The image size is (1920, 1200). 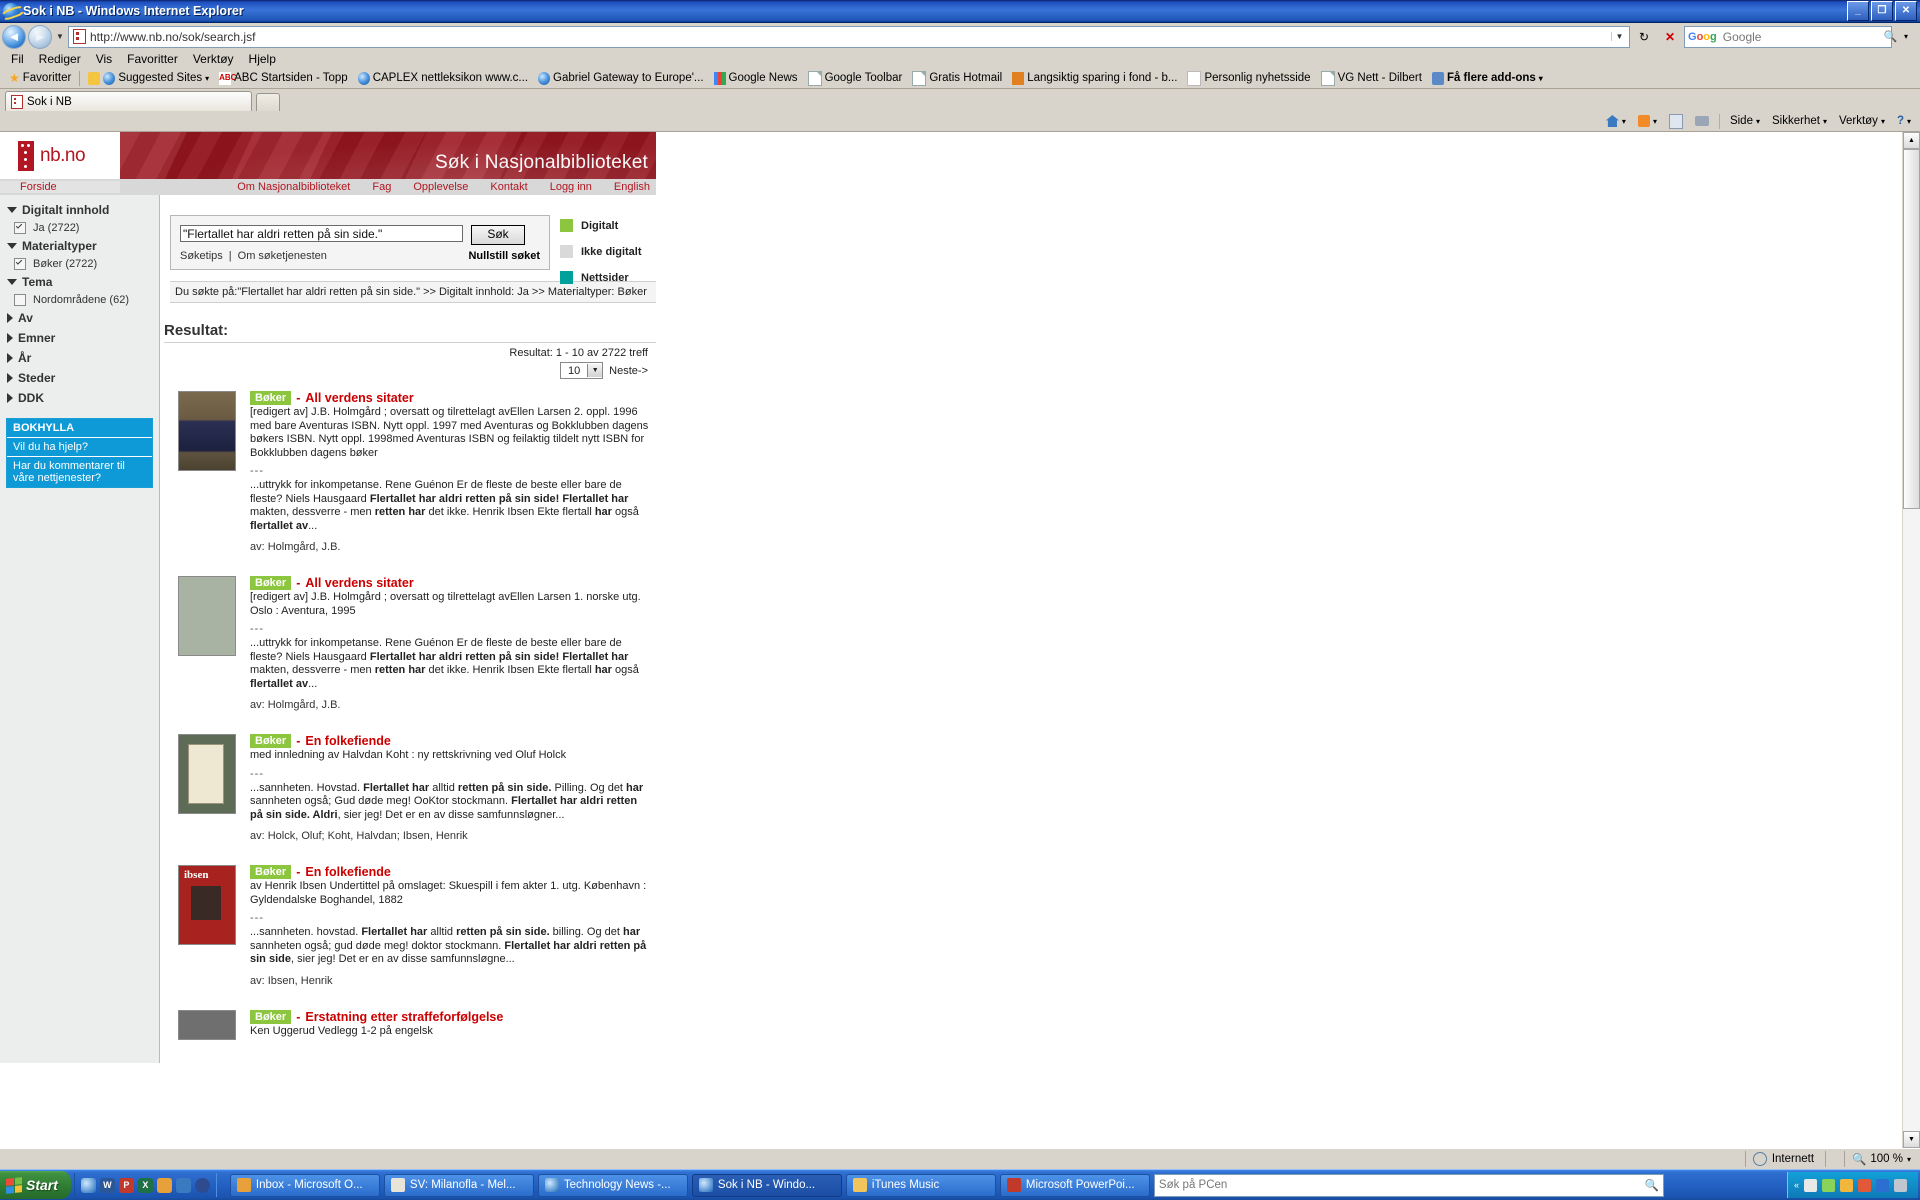 What do you see at coordinates (60, 59) in the screenshot?
I see `menu-item-rediger: Rediger` at bounding box center [60, 59].